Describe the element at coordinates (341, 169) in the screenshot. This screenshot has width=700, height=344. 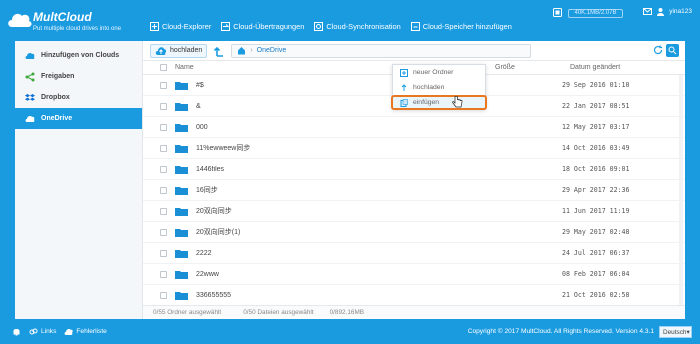
I see `file-name: 1446files` at that location.